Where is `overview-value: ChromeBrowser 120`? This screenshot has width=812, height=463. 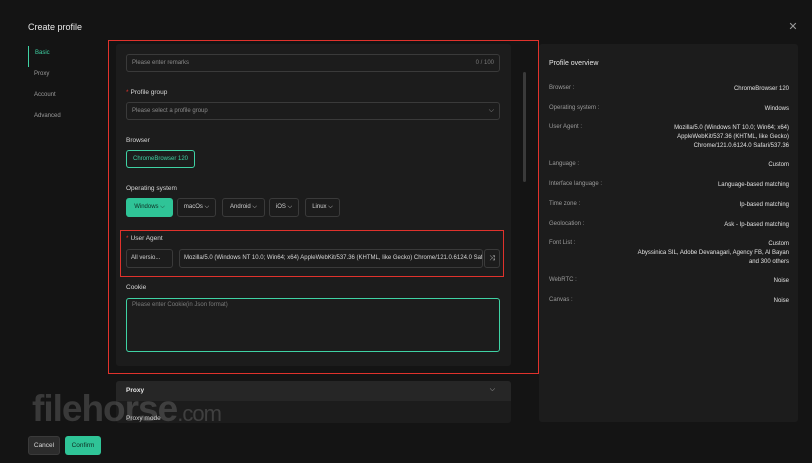 overview-value: ChromeBrowser 120 is located at coordinates (761, 89).